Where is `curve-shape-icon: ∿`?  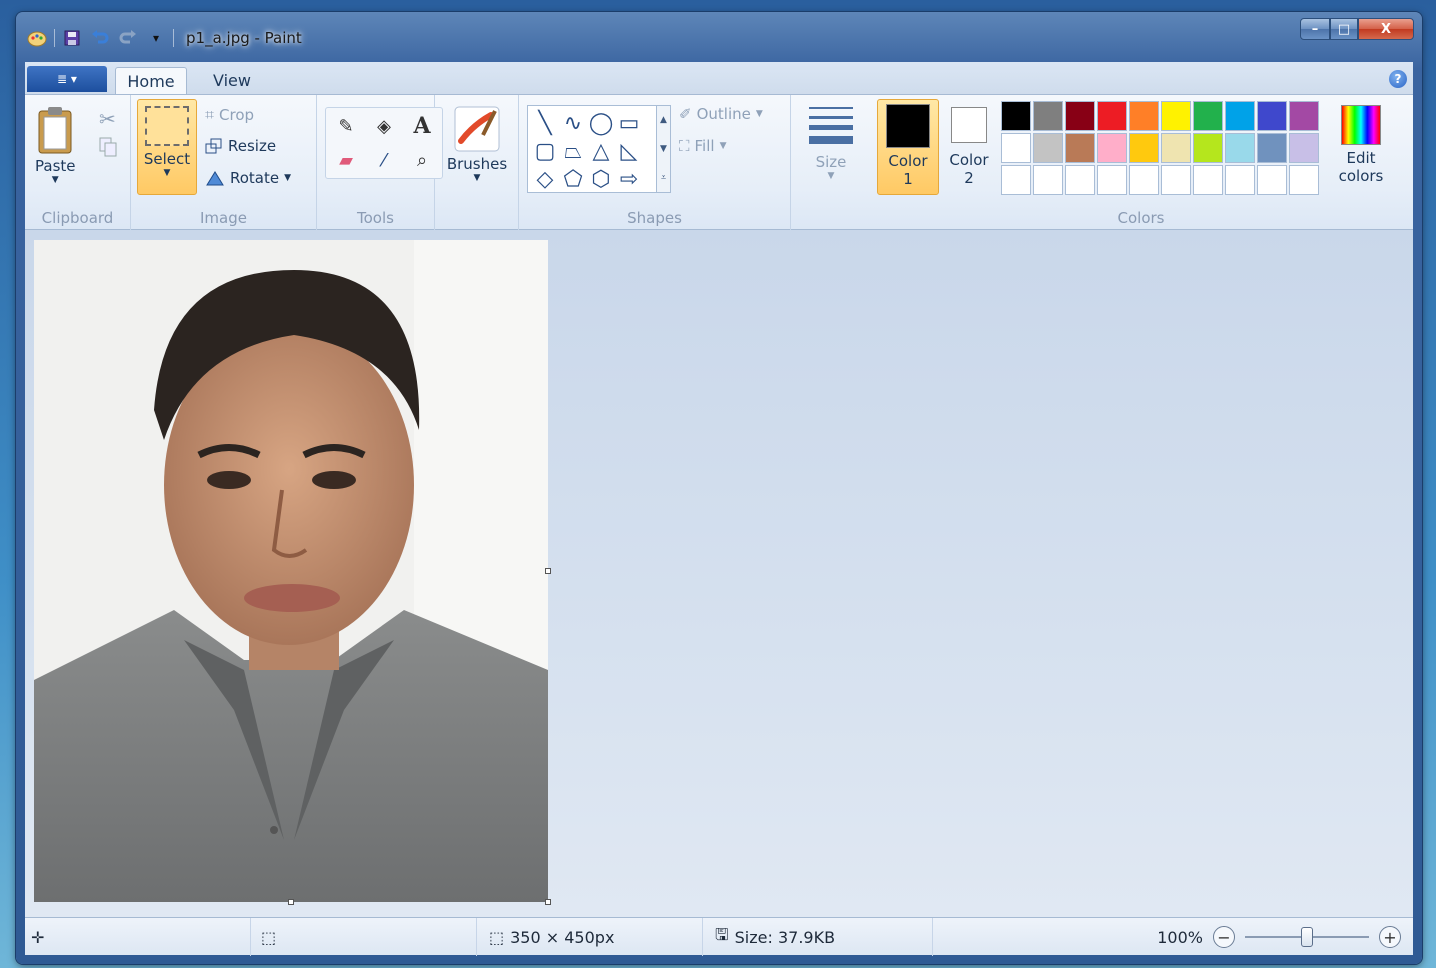 curve-shape-icon: ∿ is located at coordinates (573, 123).